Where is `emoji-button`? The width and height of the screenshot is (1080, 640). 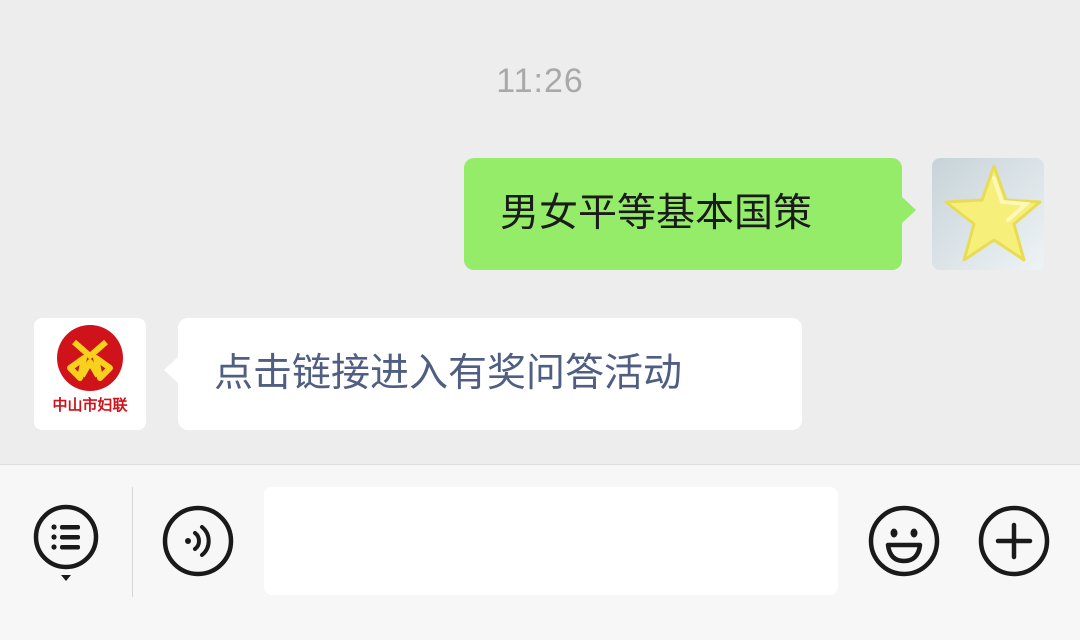 emoji-button is located at coordinates (904, 543).